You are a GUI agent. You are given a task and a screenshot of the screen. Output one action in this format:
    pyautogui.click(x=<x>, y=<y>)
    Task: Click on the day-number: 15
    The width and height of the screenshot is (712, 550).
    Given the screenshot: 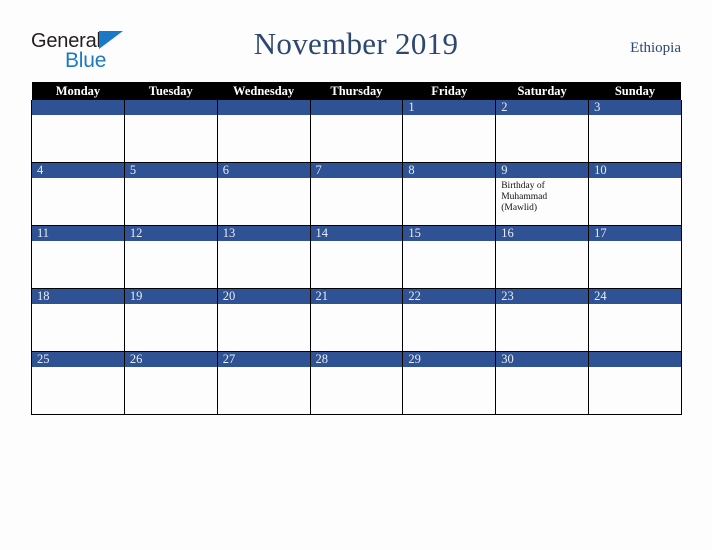 What is the action you would take?
    pyautogui.click(x=449, y=233)
    